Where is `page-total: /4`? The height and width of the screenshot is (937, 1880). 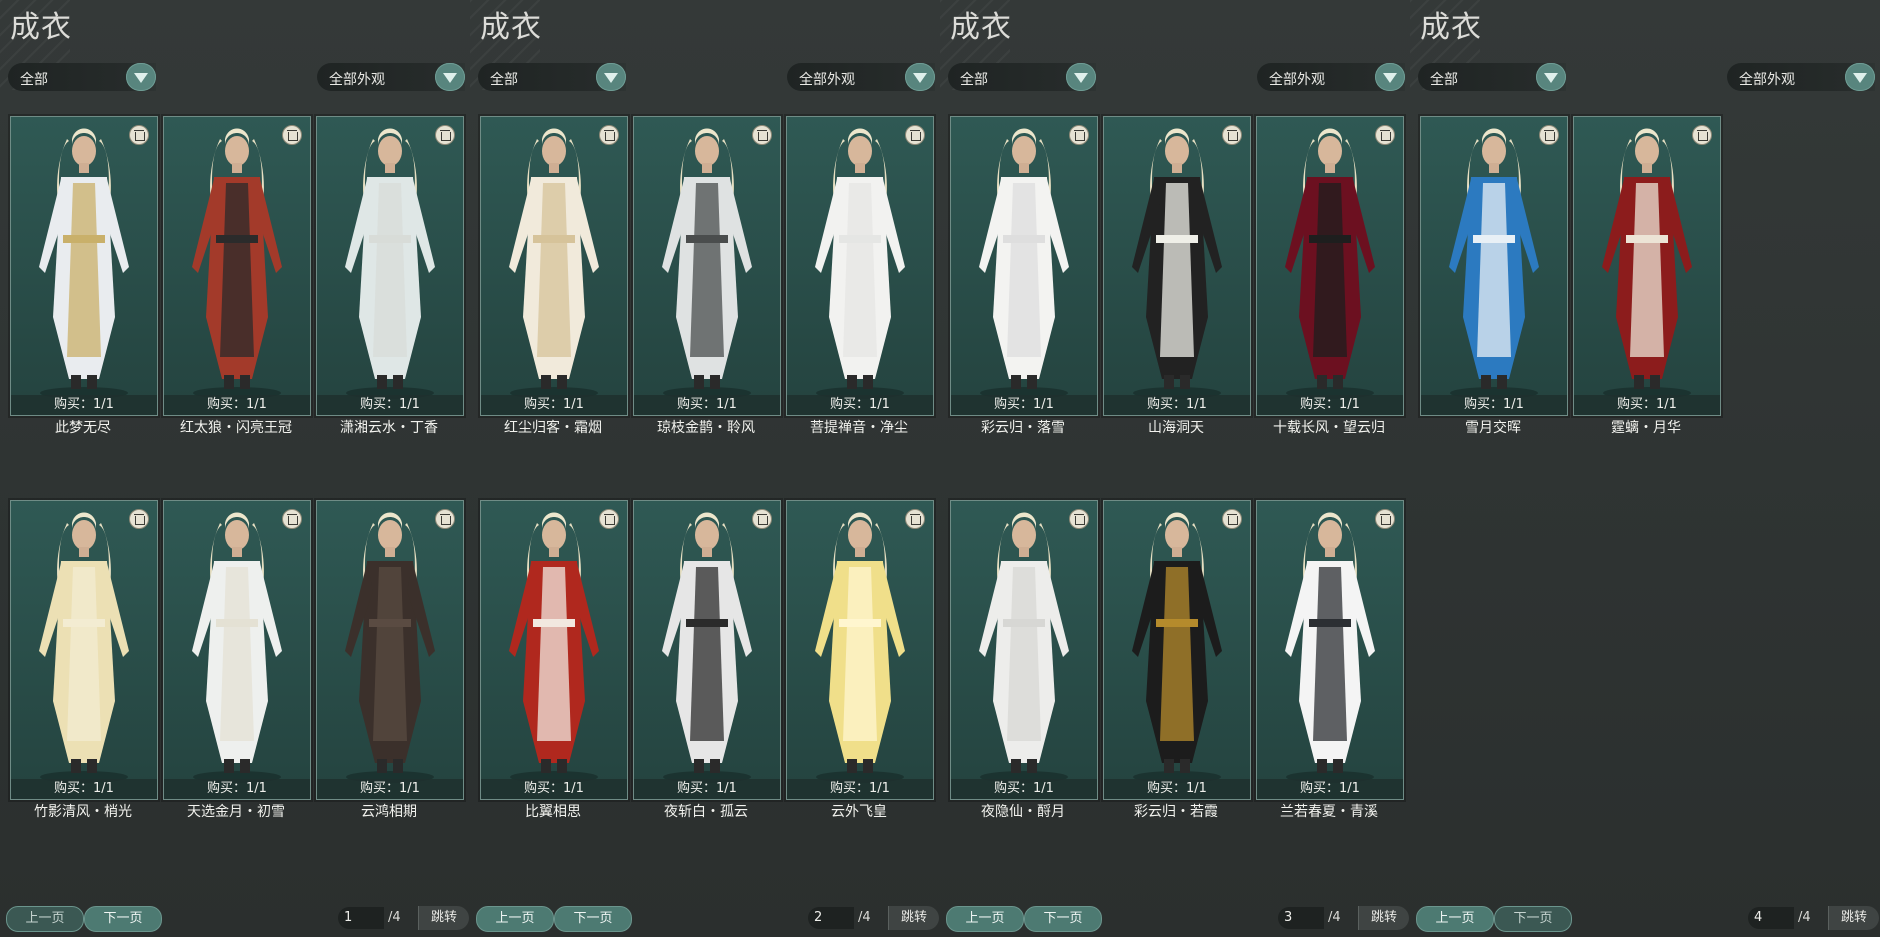
page-total: /4 is located at coordinates (1804, 917).